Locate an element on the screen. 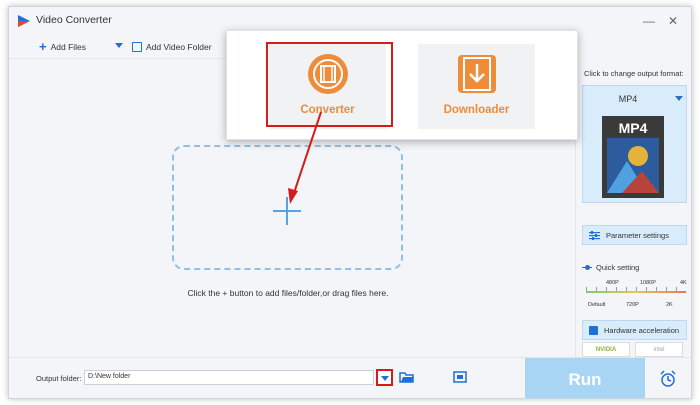  add-files-button: + Add Files is located at coordinates (62, 47).